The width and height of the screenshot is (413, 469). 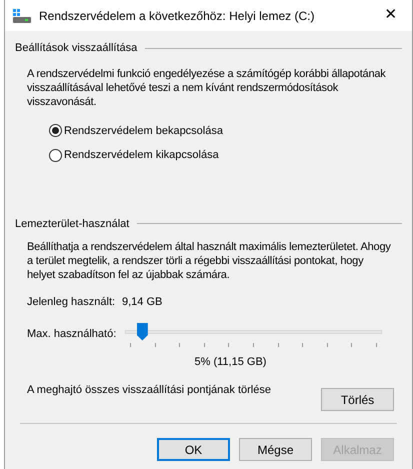 I want to click on field-label: Max. használható:, so click(x=72, y=334).